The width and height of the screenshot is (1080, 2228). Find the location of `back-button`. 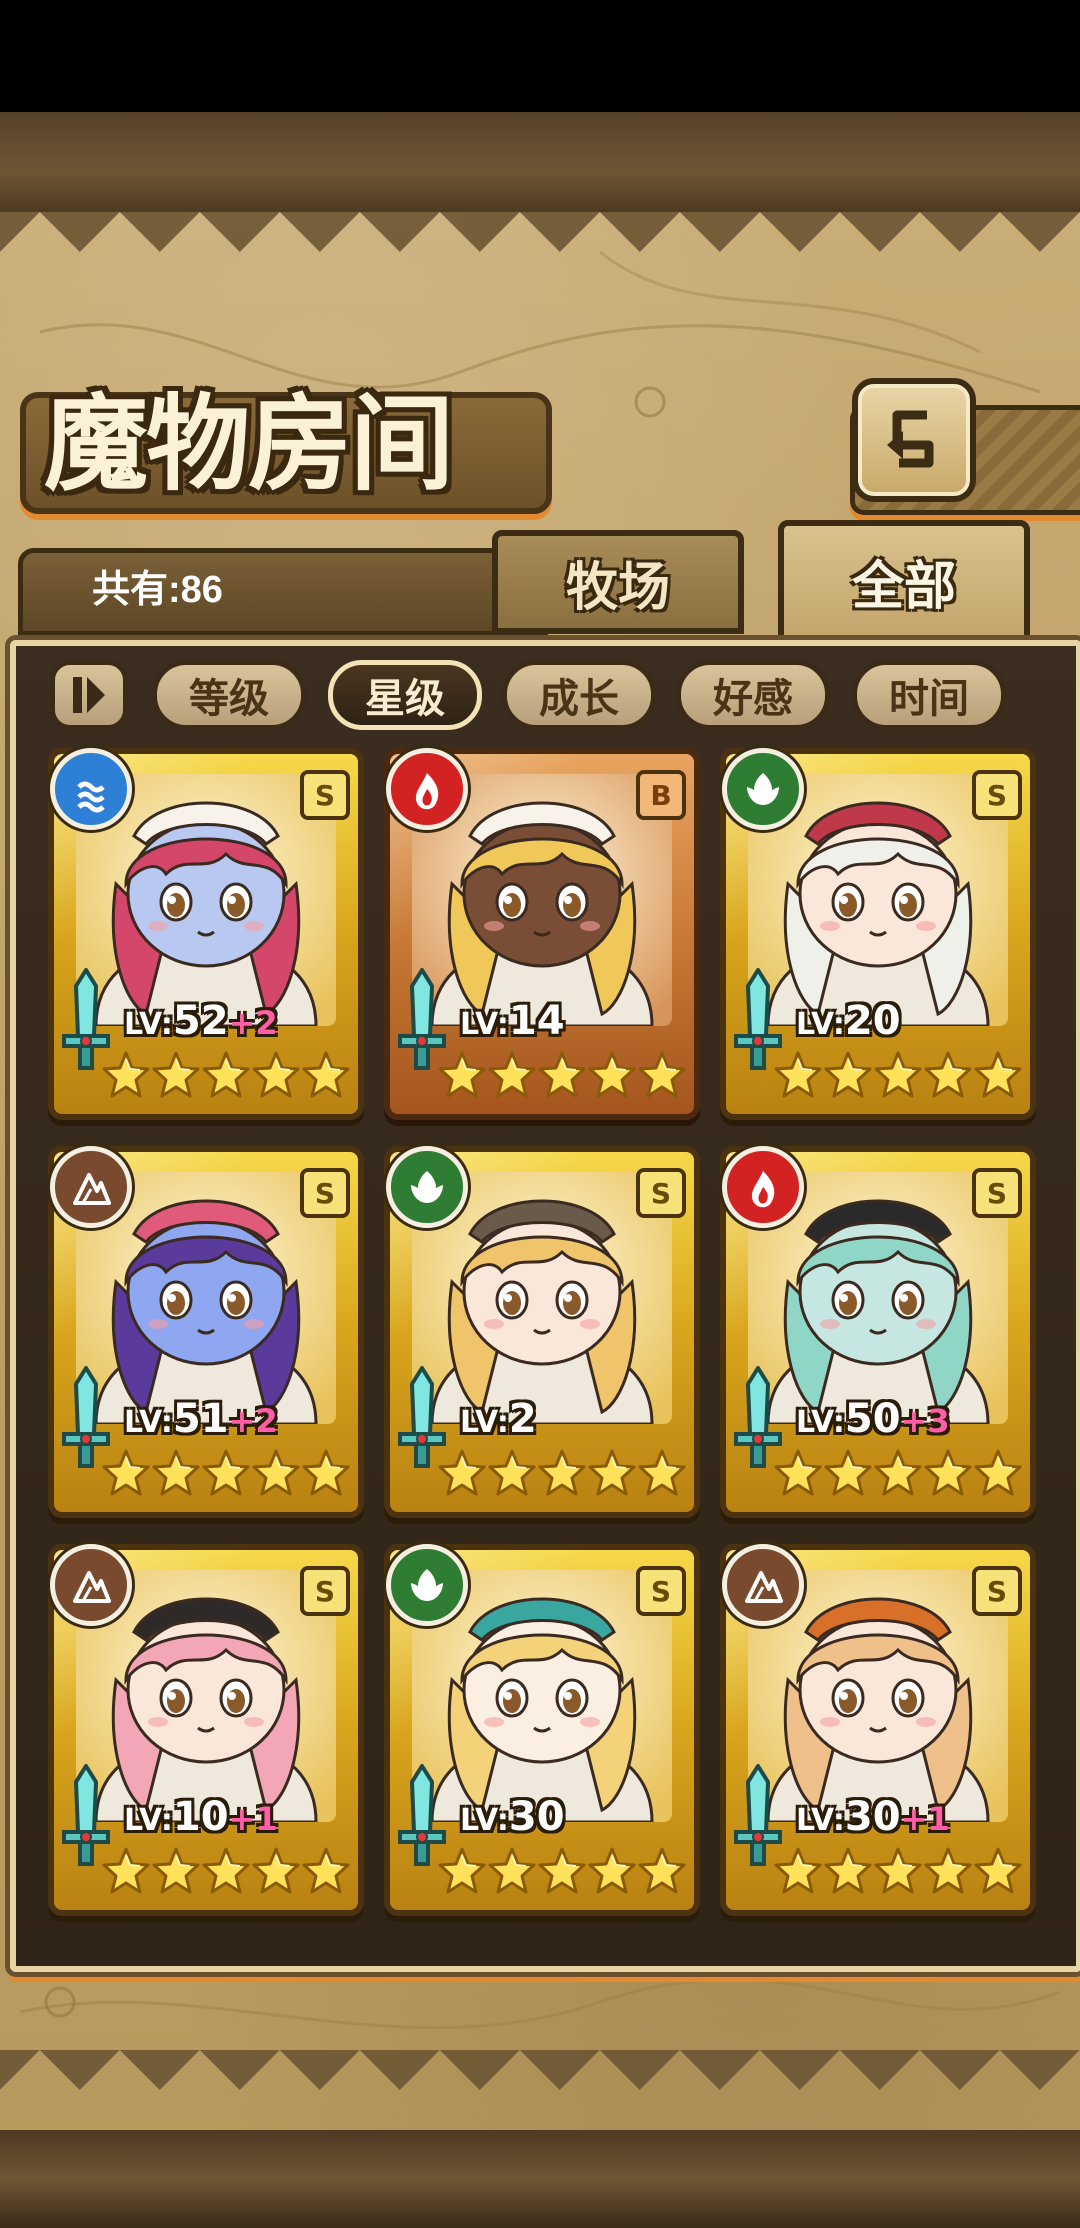

back-button is located at coordinates (914, 440).